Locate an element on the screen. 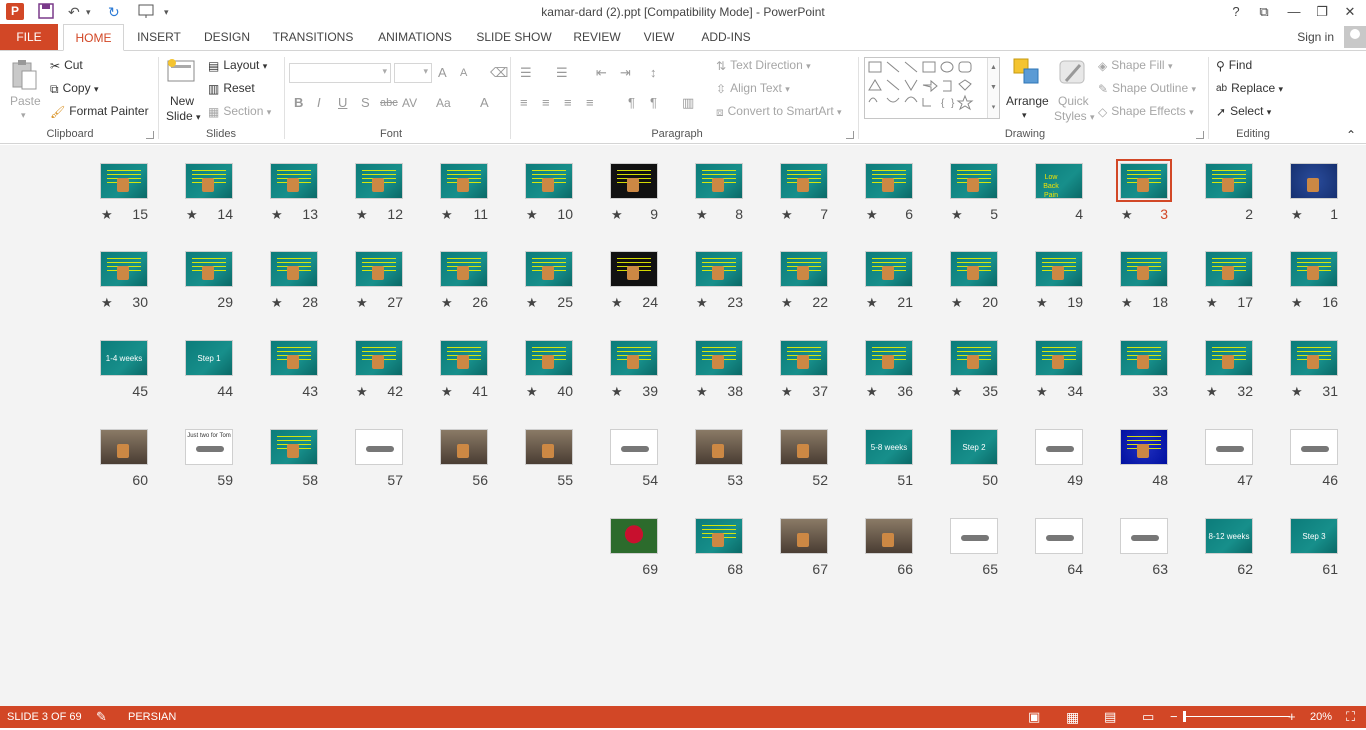  reset-button: ▥ Reset is located at coordinates (231, 88).